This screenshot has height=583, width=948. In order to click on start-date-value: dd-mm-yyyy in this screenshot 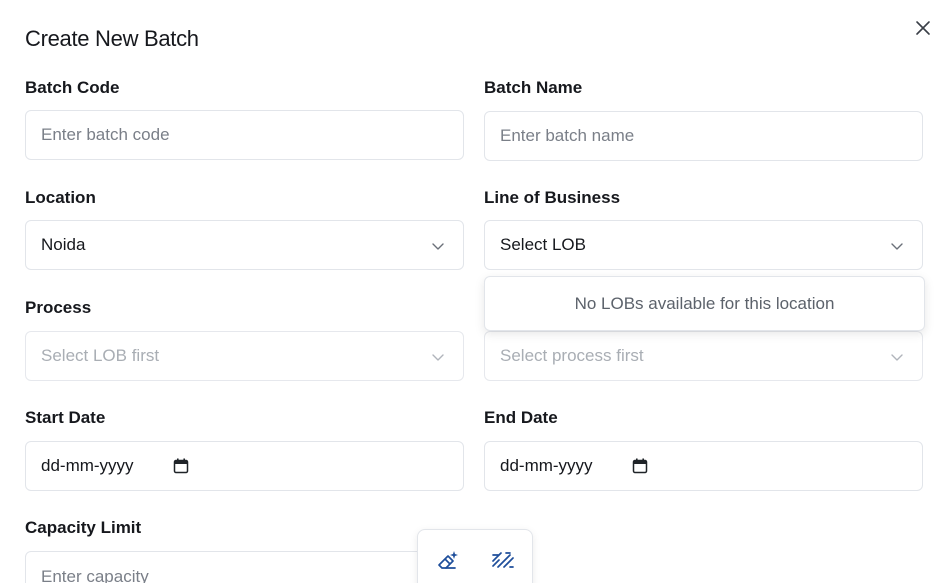, I will do `click(87, 465)`.